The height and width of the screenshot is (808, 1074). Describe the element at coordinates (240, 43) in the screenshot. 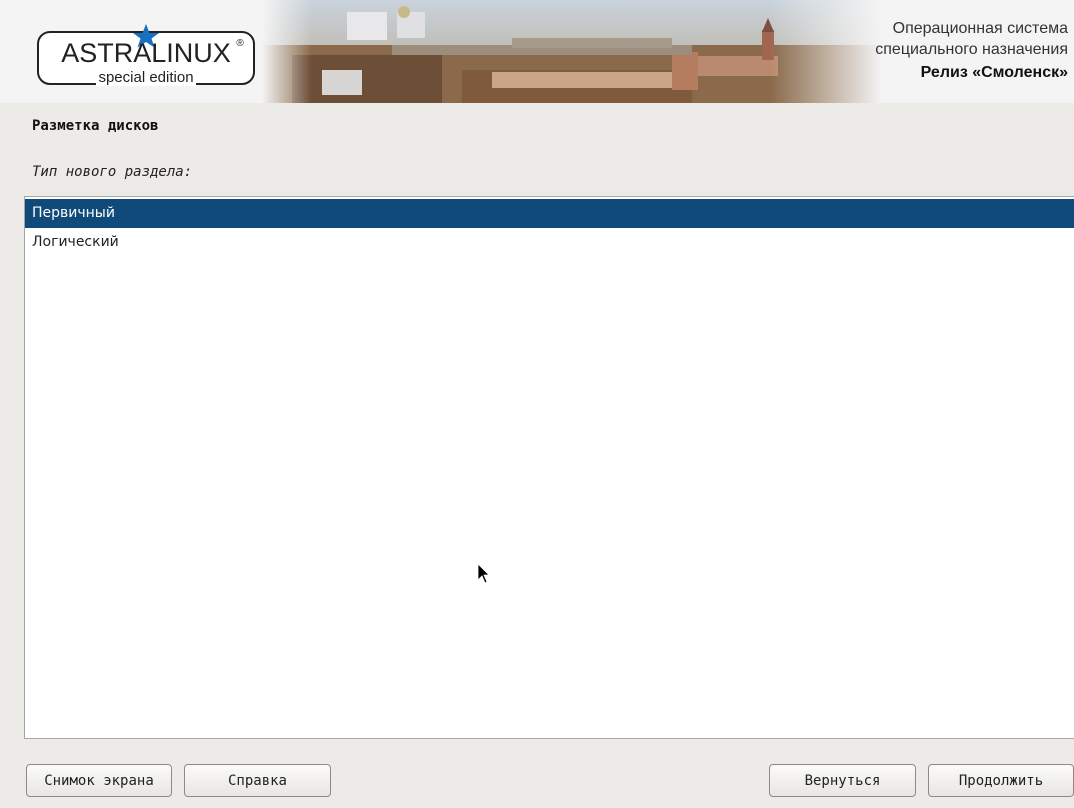

I see `registered-mark: ®` at that location.